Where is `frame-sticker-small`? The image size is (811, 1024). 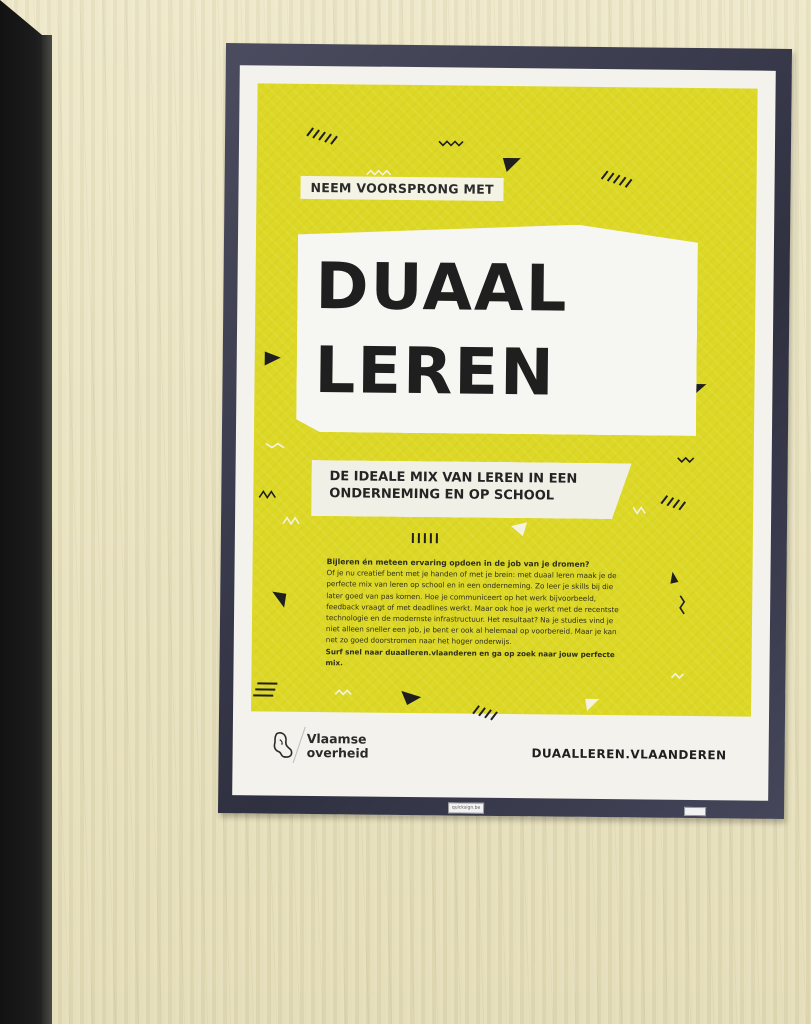
frame-sticker-small is located at coordinates (695, 811).